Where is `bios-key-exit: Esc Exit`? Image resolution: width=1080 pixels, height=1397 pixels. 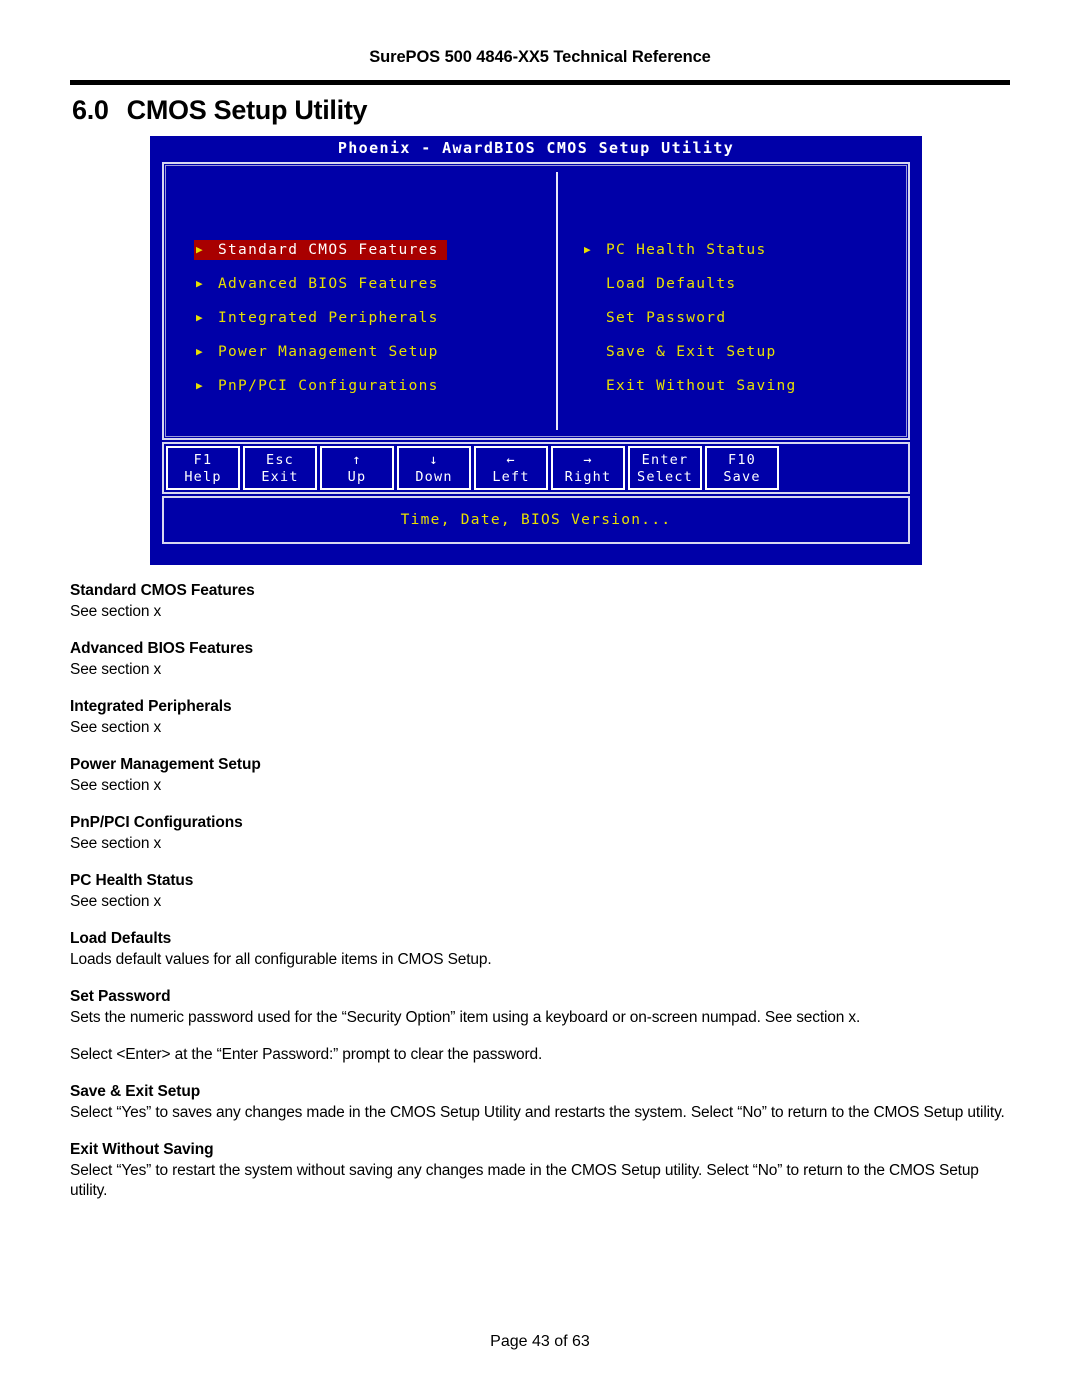
bios-key-exit: Esc Exit is located at coordinates (280, 468).